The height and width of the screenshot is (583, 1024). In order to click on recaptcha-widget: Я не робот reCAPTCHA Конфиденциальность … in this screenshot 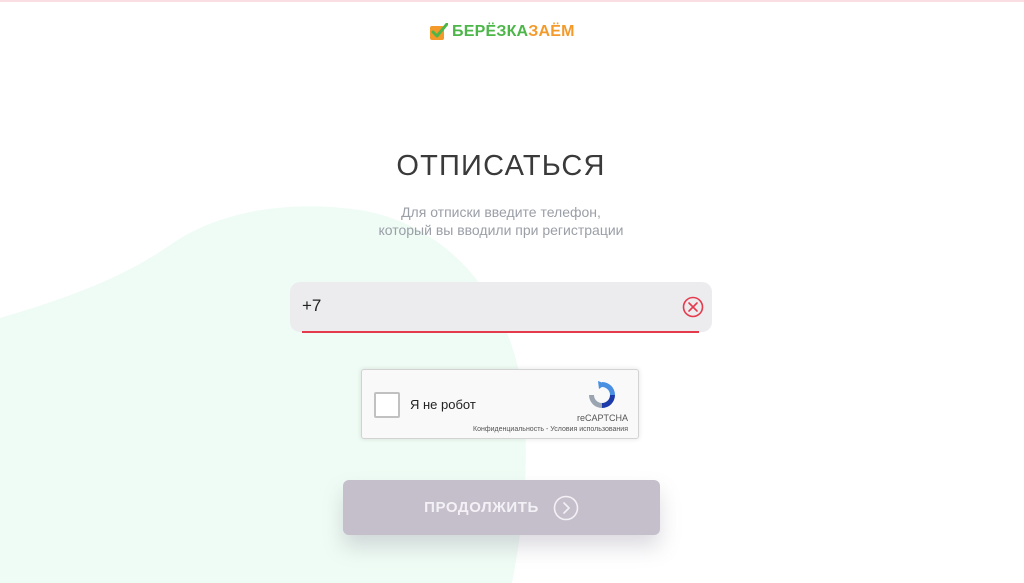, I will do `click(500, 404)`.